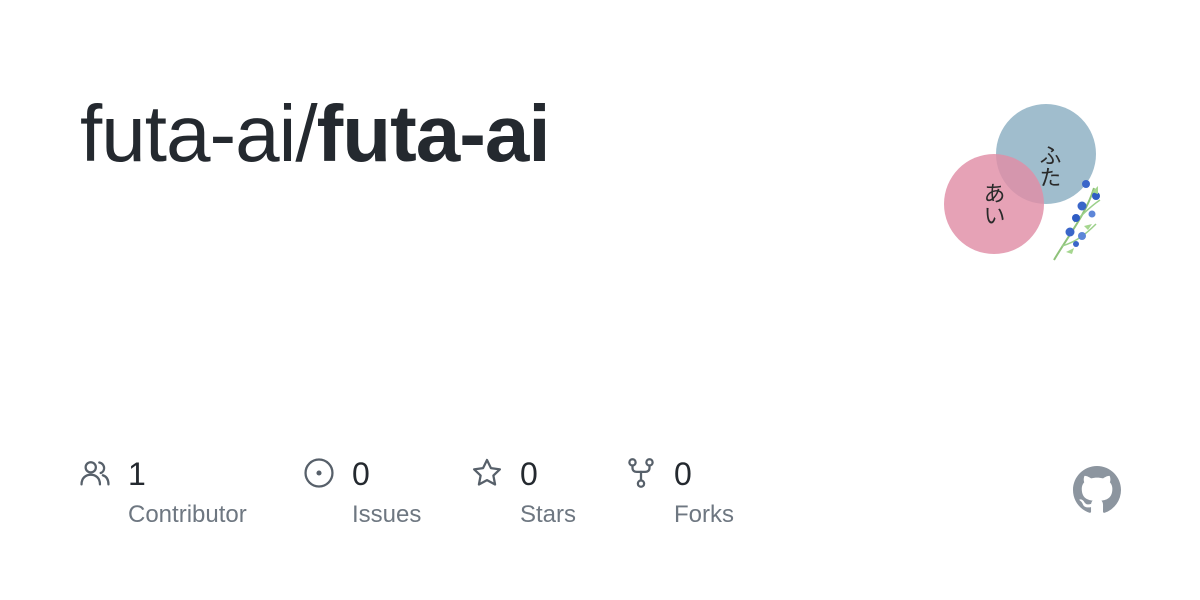 This screenshot has height=600, width=1200. I want to click on repo-title: futa-ai/futa-ai, so click(315, 134).